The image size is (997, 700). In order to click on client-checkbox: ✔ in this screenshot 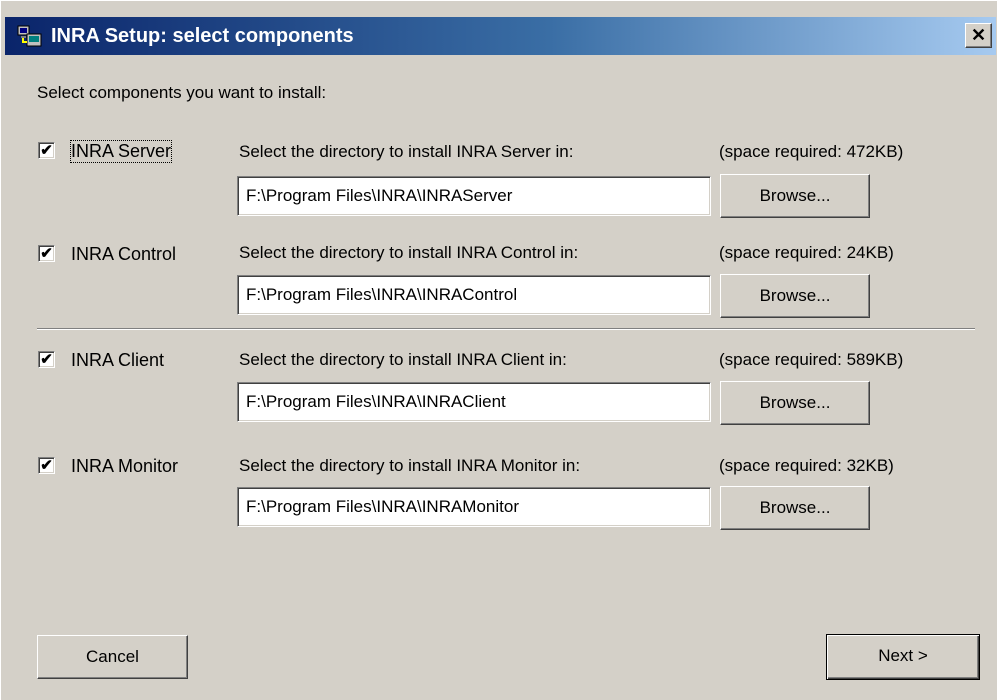, I will do `click(46, 359)`.